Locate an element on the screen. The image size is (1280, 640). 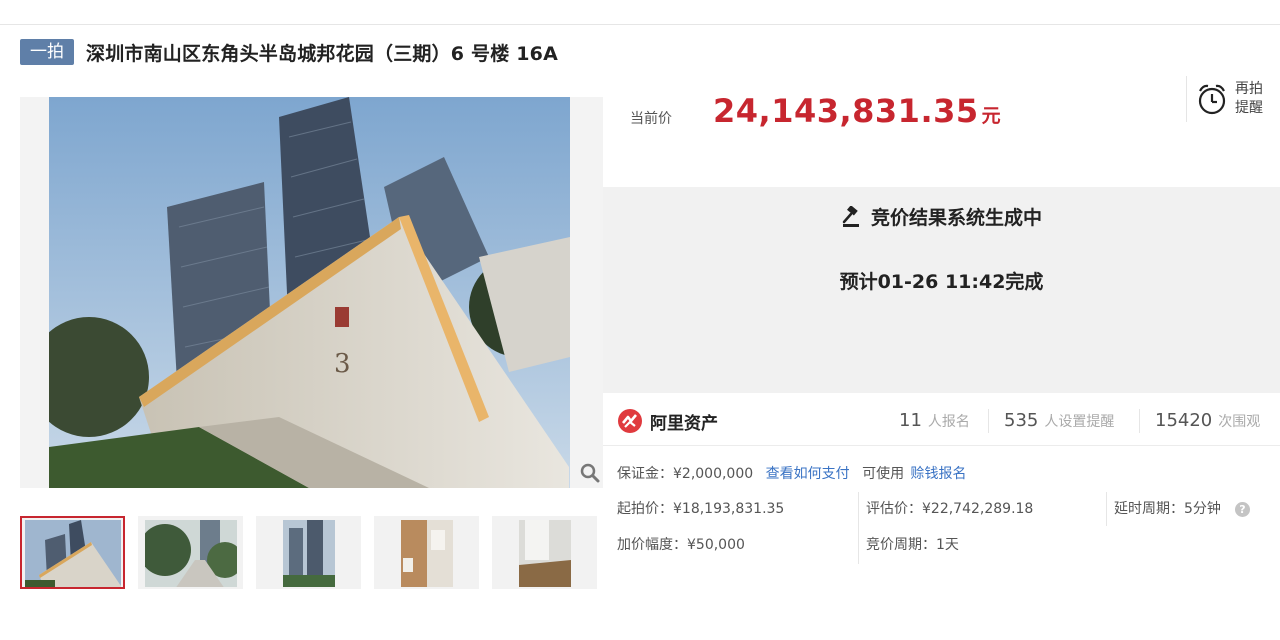
status-heading: 竞价结果系统生成中 is located at coordinates (941, 216).